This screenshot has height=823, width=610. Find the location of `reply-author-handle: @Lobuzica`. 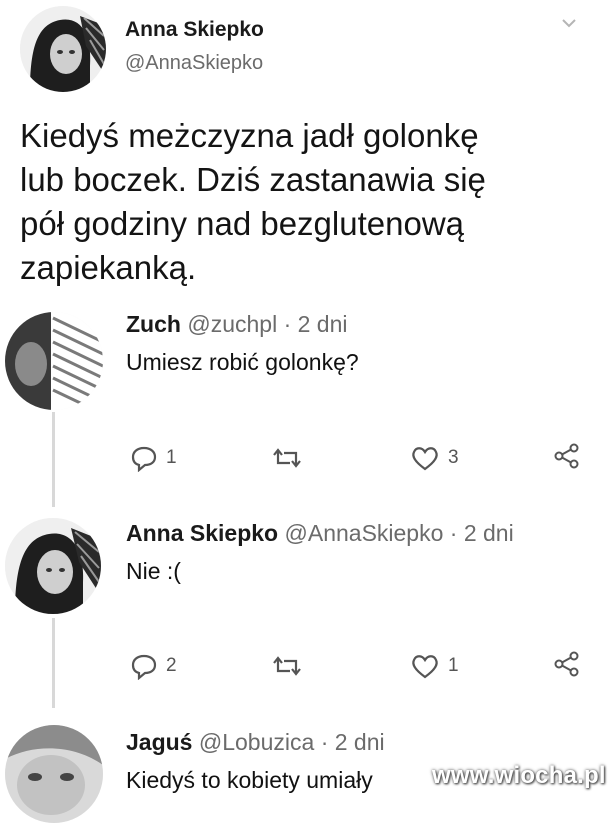

reply-author-handle: @Lobuzica is located at coordinates (256, 742).